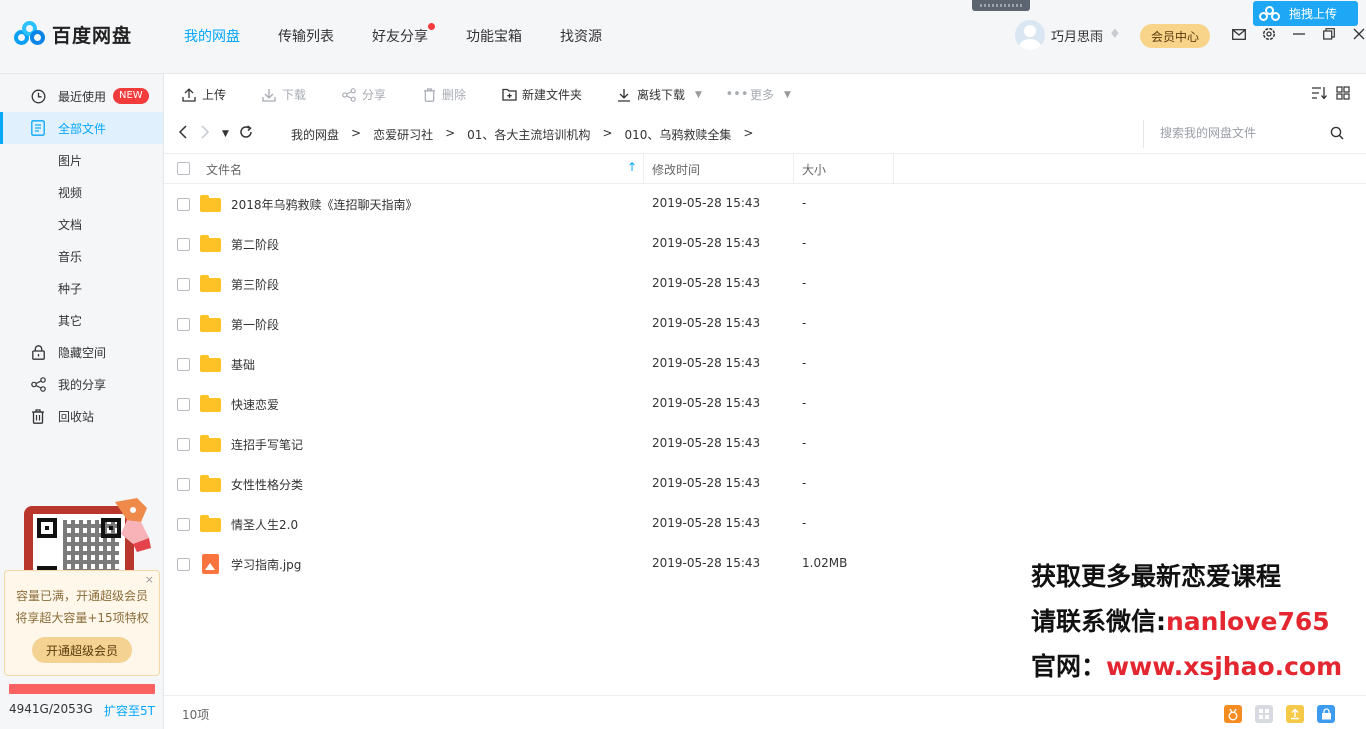  Describe the element at coordinates (765, 284) in the screenshot. I see `table-row: 第三阶段 2019-05-28 15:43 -` at that location.